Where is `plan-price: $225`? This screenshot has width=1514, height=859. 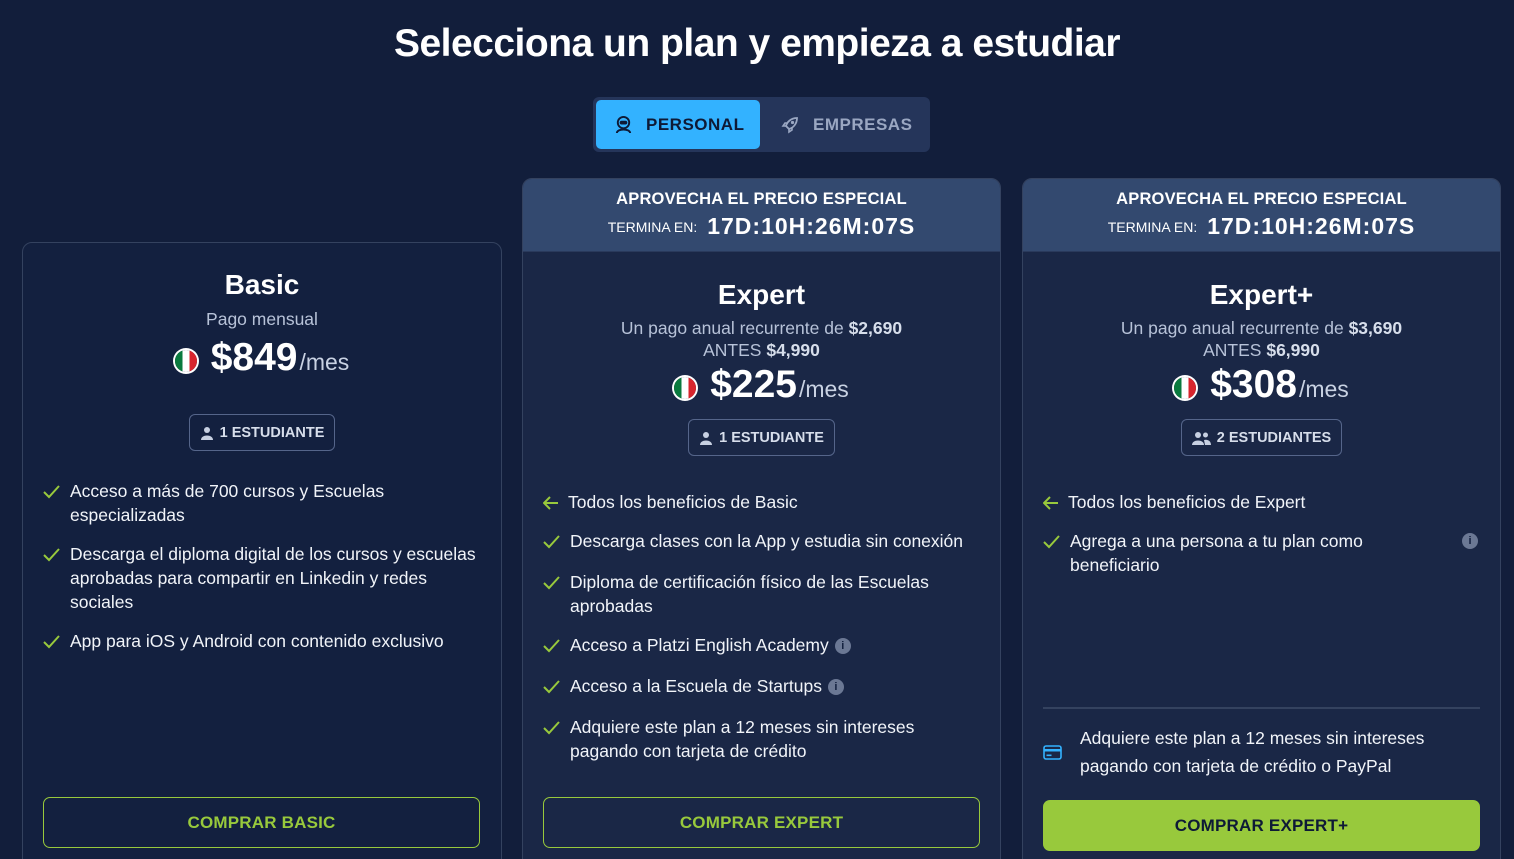 plan-price: $225 is located at coordinates (753, 384).